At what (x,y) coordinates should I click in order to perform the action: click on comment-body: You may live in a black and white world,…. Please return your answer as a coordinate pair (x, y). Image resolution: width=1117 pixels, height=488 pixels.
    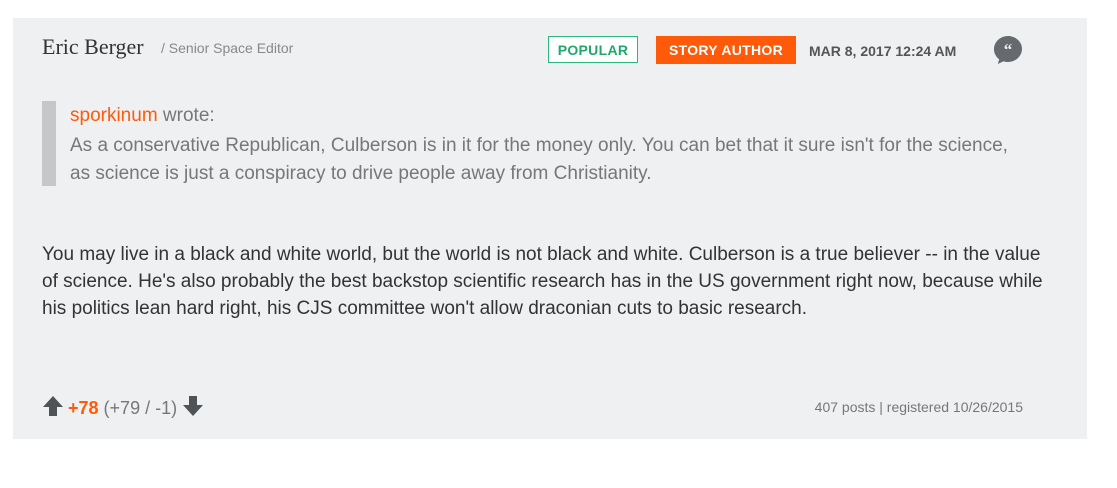
    Looking at the image, I should click on (542, 281).